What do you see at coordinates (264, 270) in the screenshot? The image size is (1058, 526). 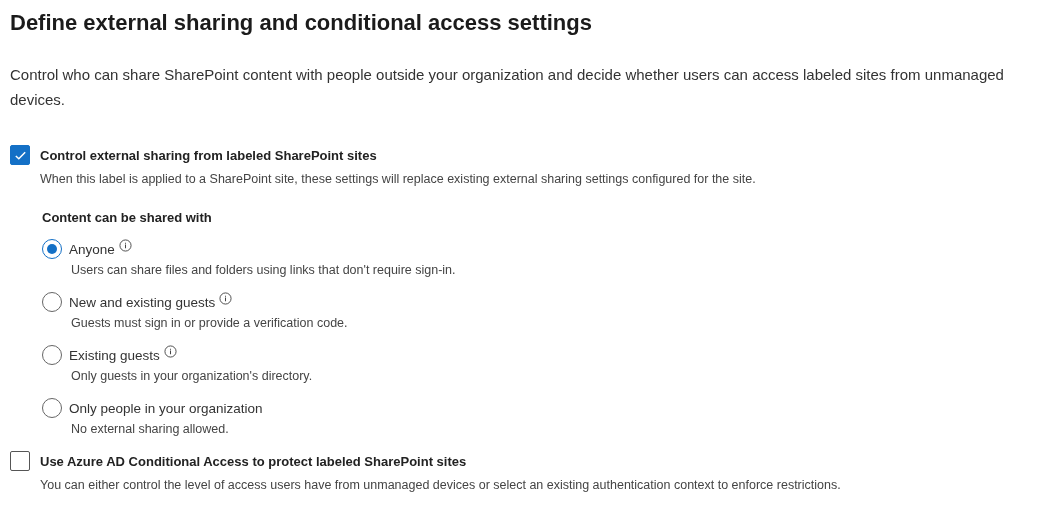 I see `option-description: Users can share files and folders using links that don't require sign-in.` at bounding box center [264, 270].